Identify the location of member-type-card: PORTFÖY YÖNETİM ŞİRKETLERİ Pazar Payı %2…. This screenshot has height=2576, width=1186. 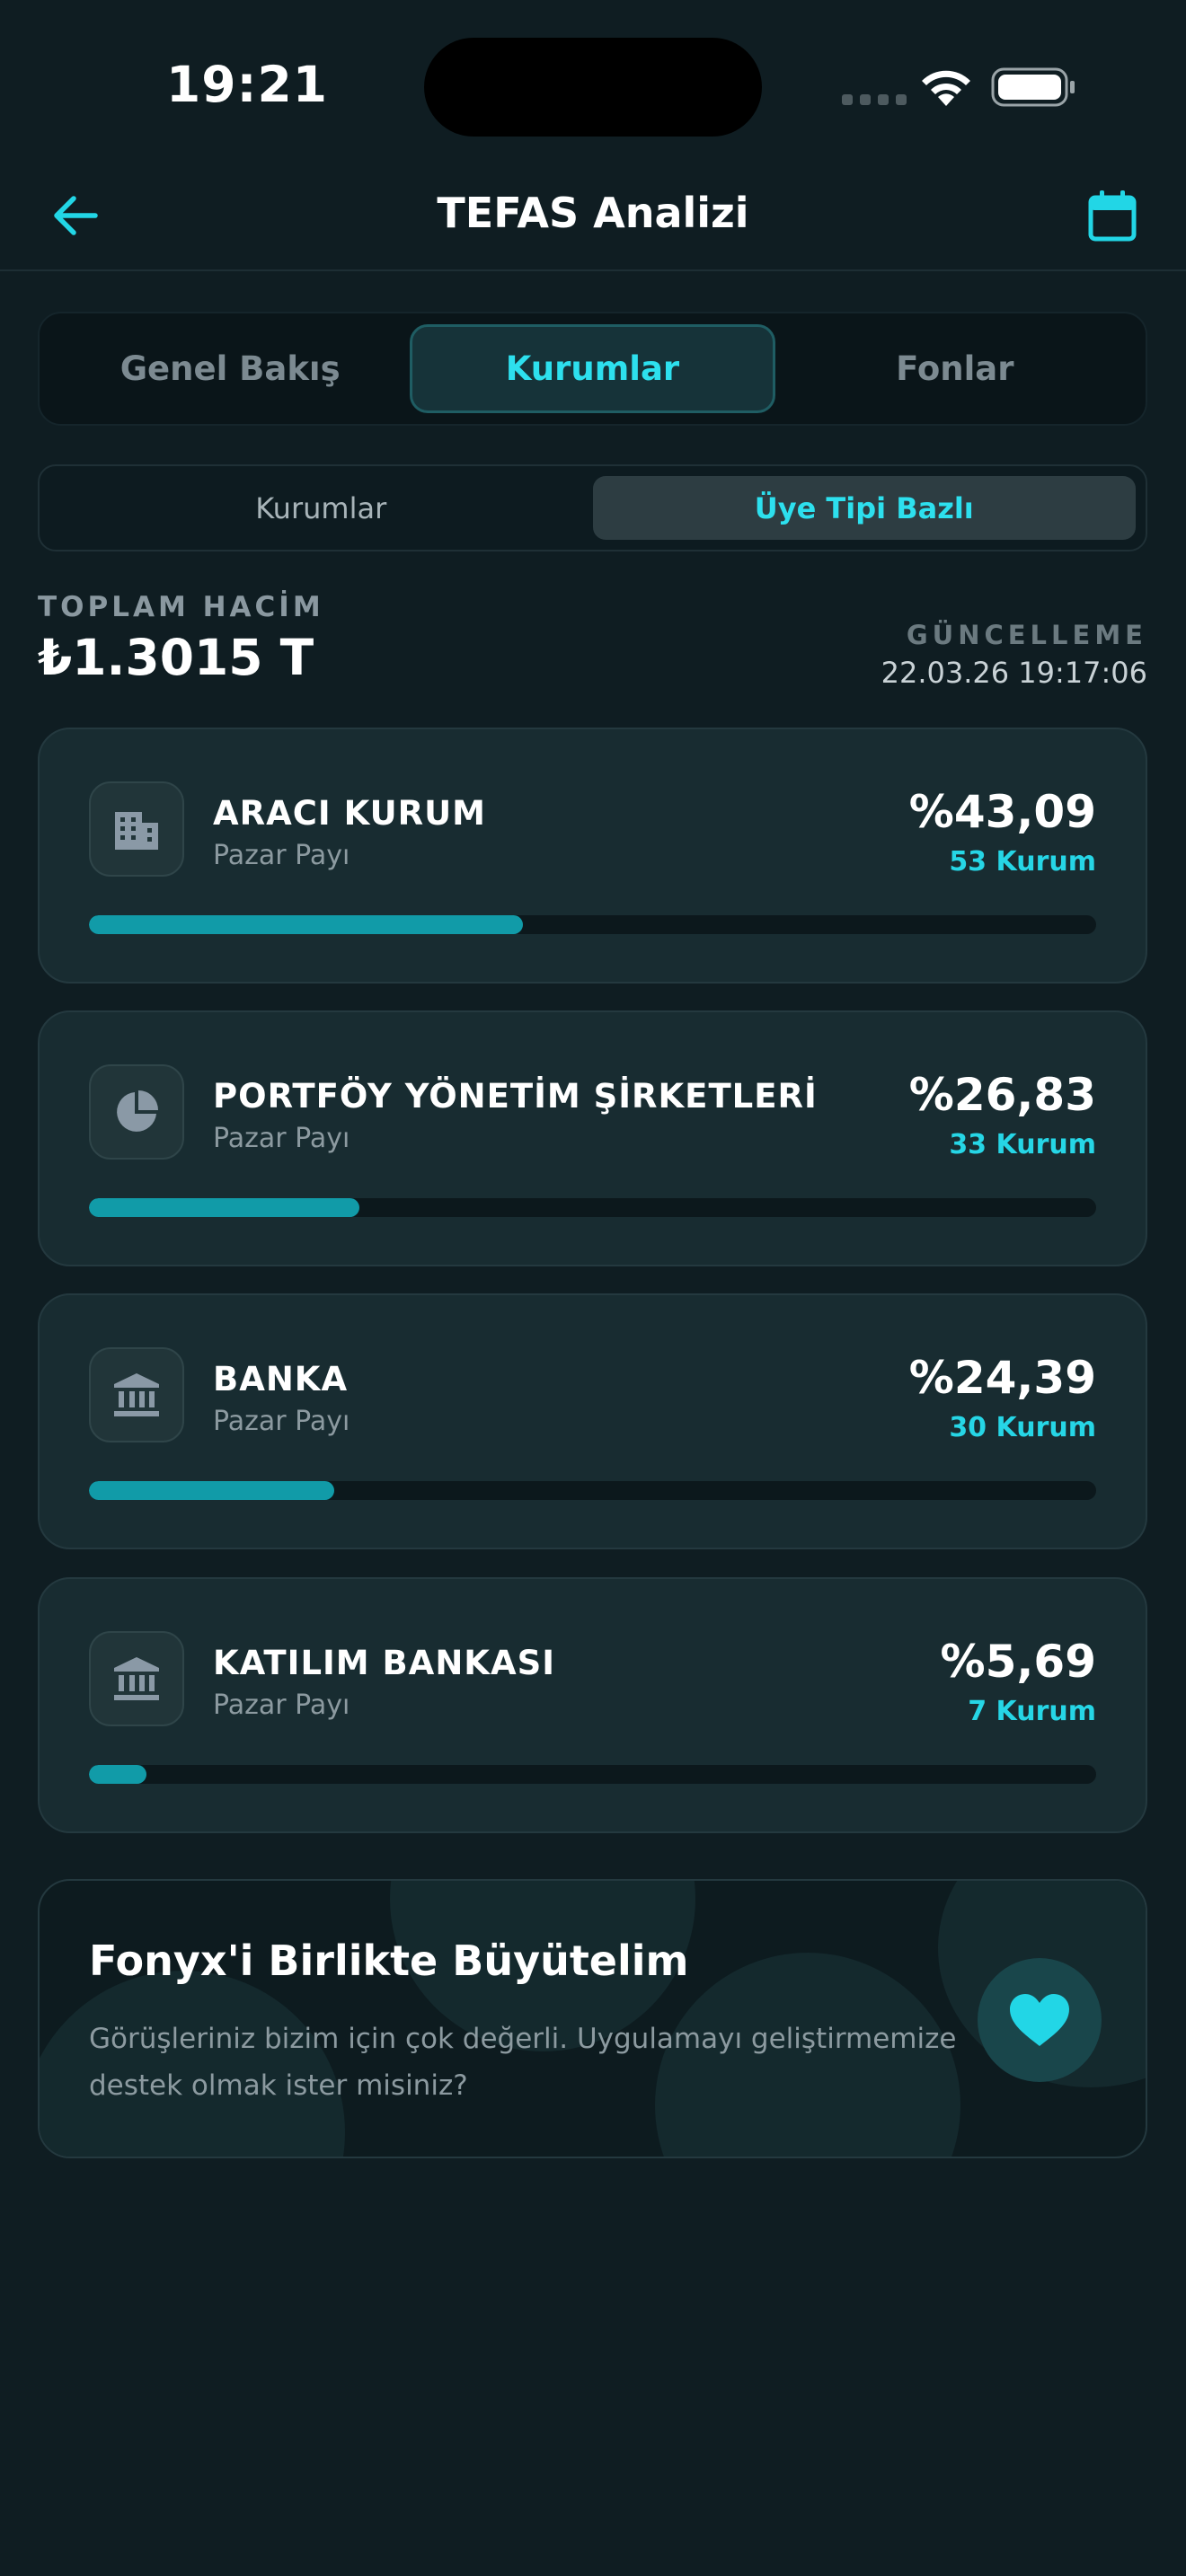
(592, 1138).